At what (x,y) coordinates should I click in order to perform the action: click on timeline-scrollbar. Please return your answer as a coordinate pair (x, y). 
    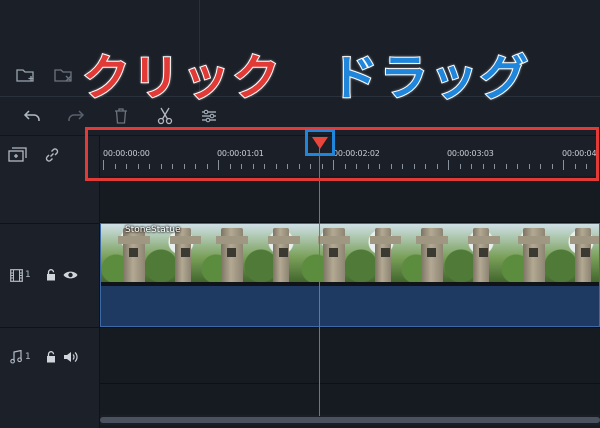
    Looking at the image, I should click on (350, 420).